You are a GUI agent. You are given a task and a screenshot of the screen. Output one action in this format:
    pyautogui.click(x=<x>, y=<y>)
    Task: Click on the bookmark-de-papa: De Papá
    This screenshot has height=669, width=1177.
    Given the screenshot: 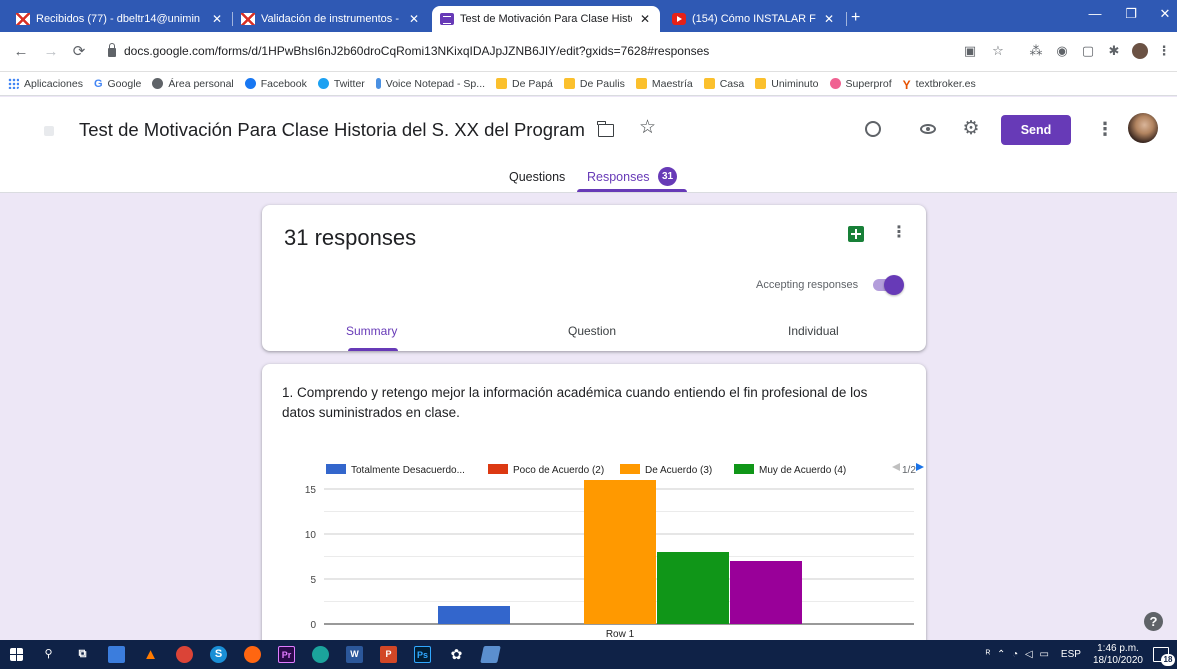 What is the action you would take?
    pyautogui.click(x=524, y=84)
    